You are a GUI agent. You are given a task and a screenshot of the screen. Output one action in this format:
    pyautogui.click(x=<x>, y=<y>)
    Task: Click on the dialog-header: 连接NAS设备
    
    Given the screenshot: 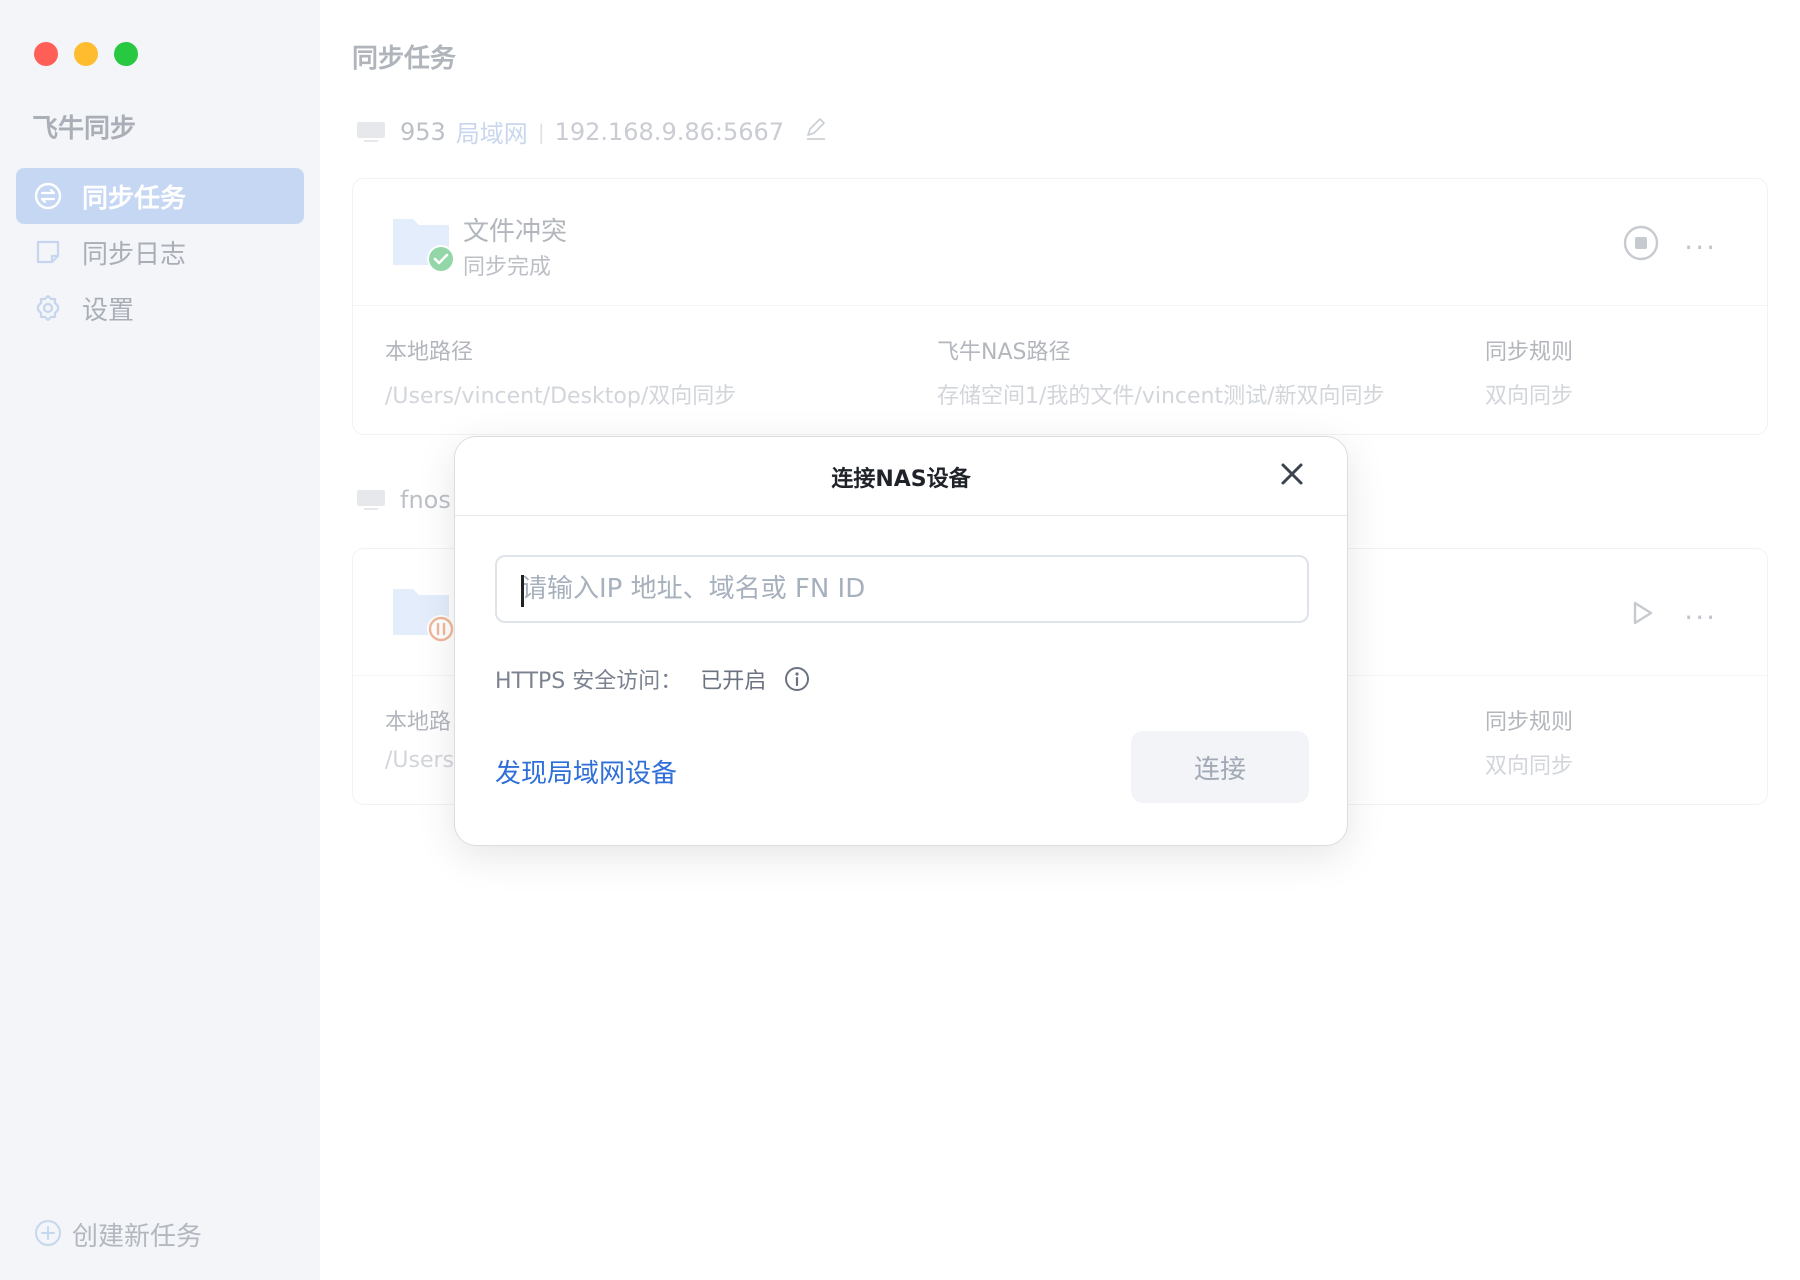 What is the action you would take?
    pyautogui.click(x=901, y=476)
    